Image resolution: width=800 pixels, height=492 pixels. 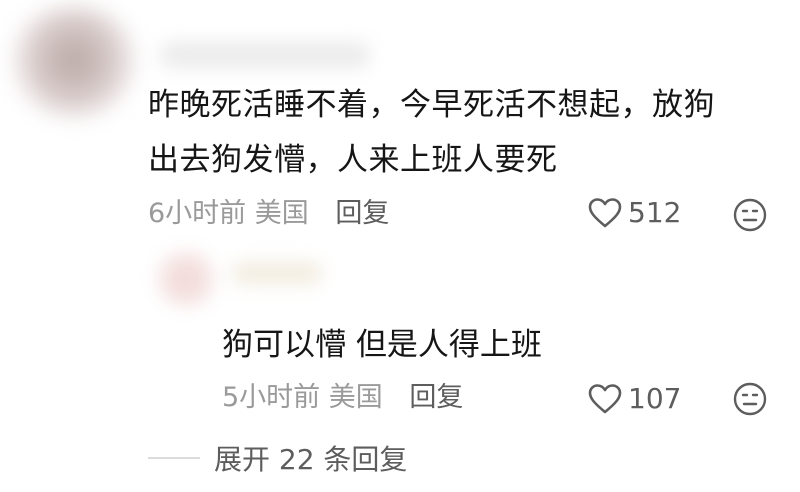 What do you see at coordinates (74, 62) in the screenshot?
I see `avatar-comment` at bounding box center [74, 62].